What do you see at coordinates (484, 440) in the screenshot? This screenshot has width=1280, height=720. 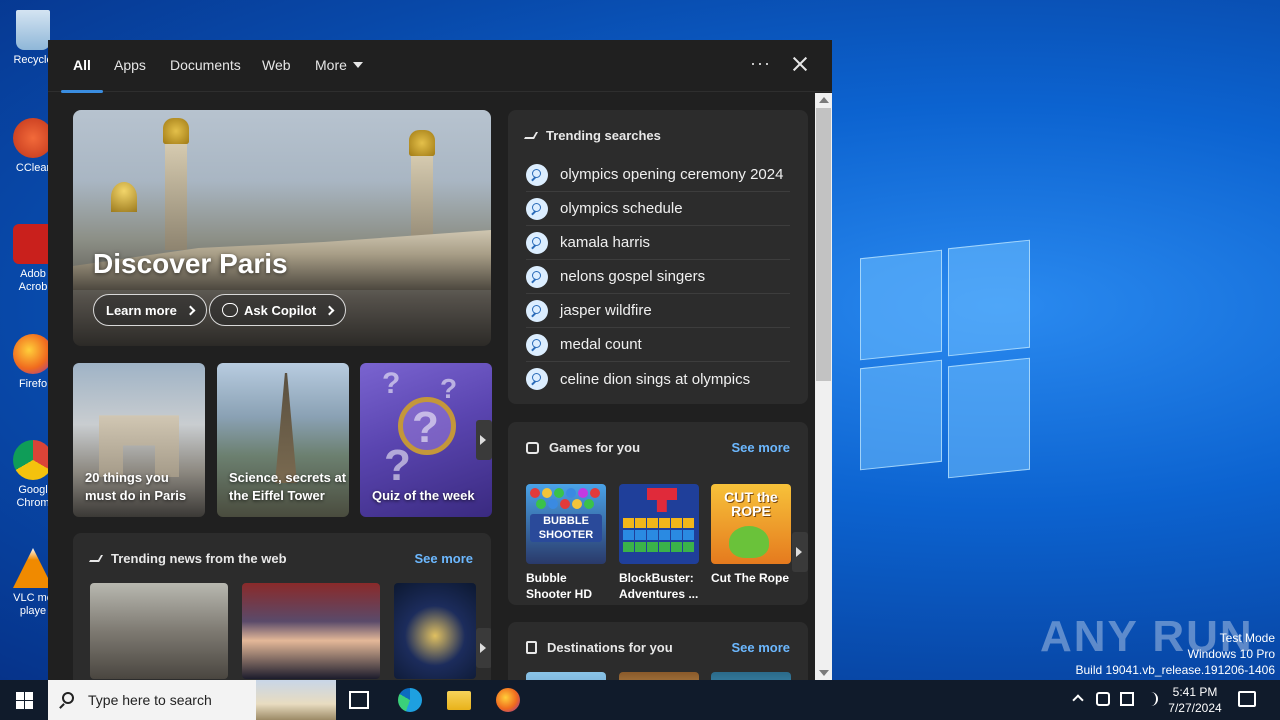 I see `tiles-next-arrow-icon` at bounding box center [484, 440].